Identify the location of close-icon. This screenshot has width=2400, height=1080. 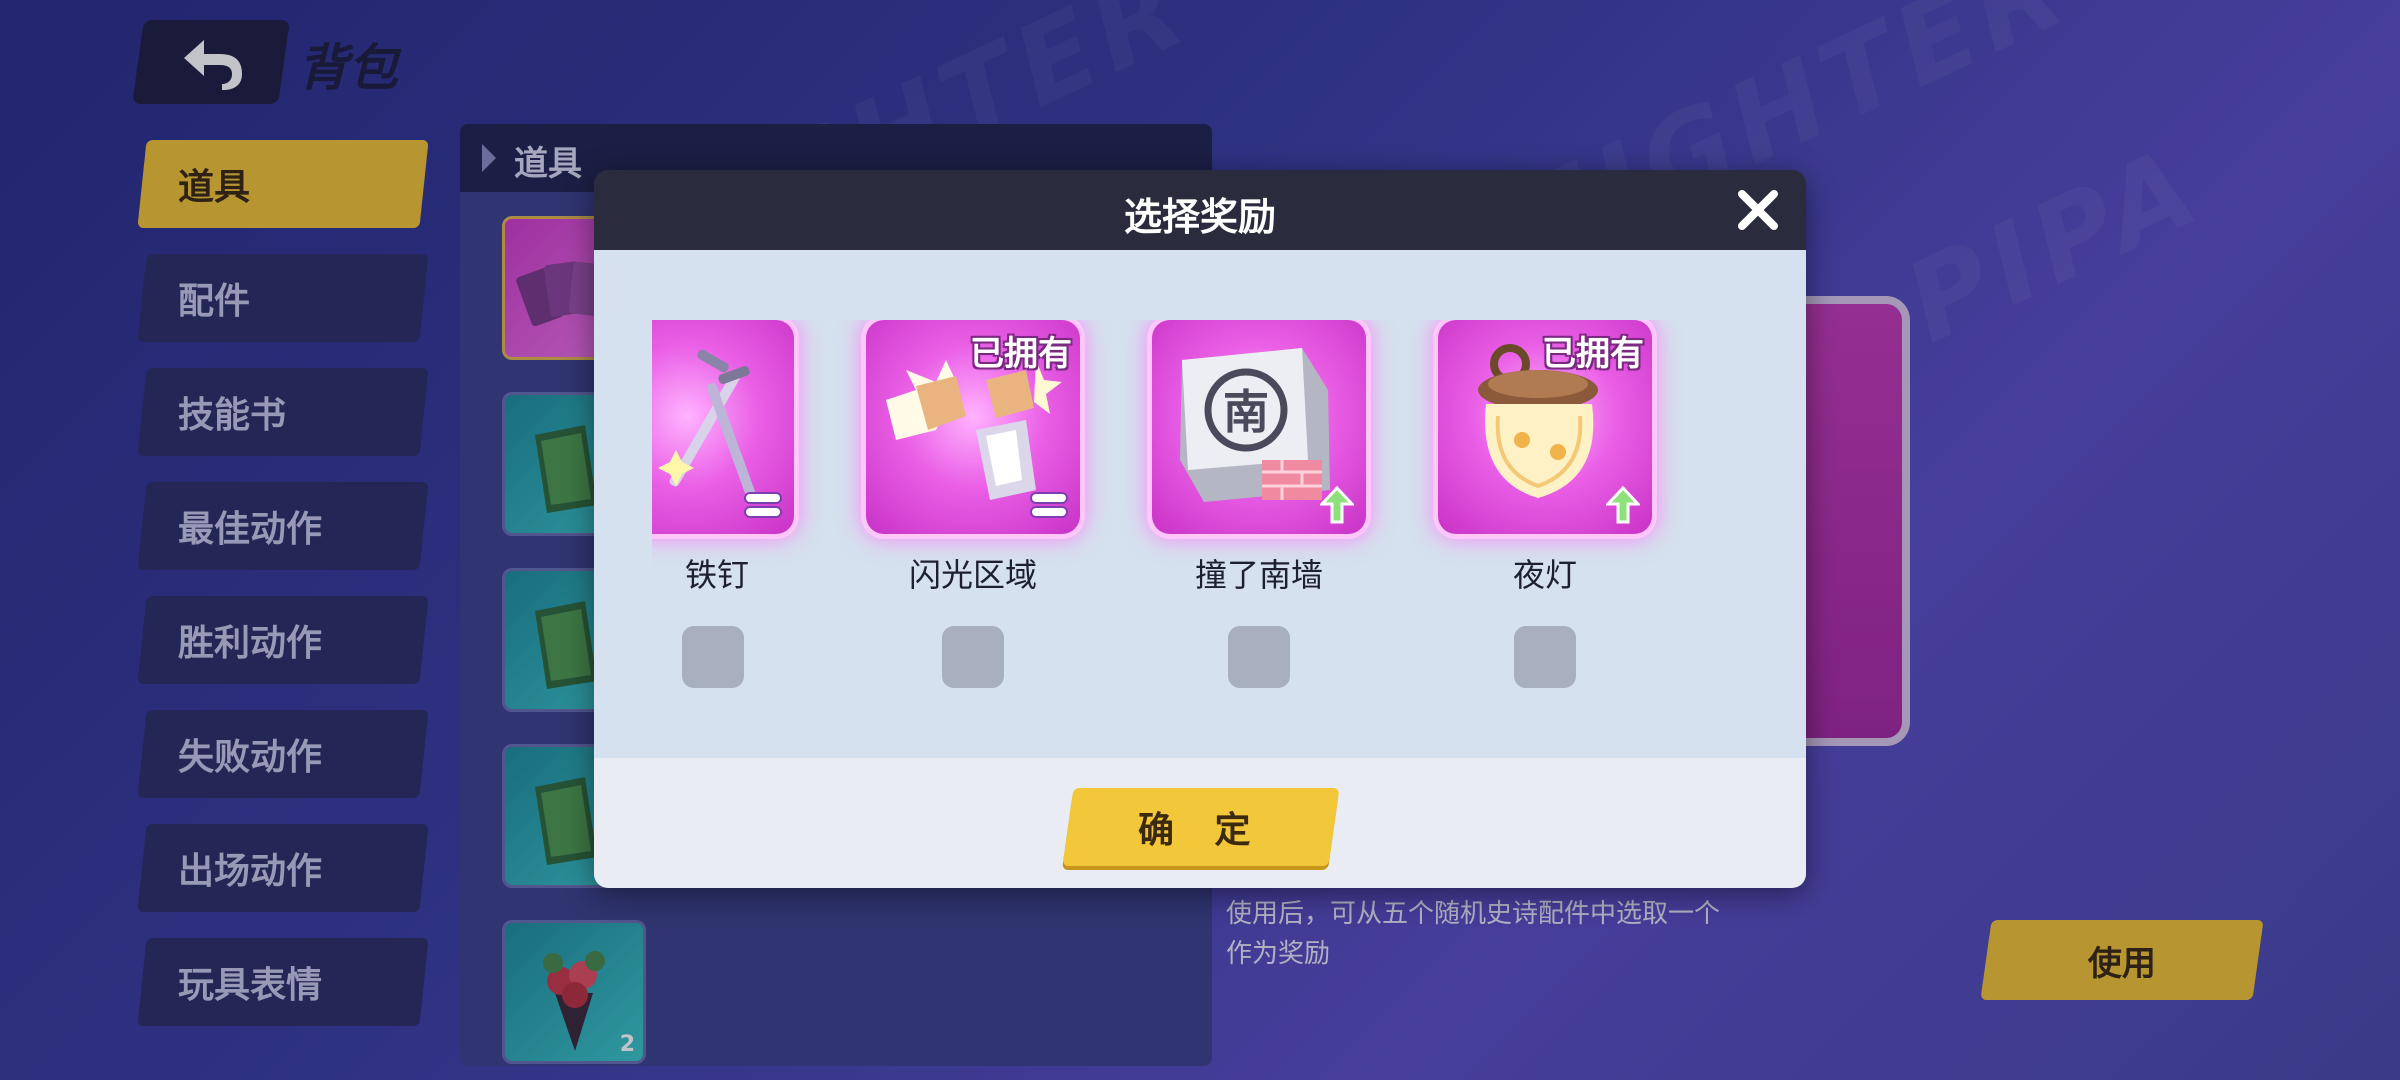
(1758, 210).